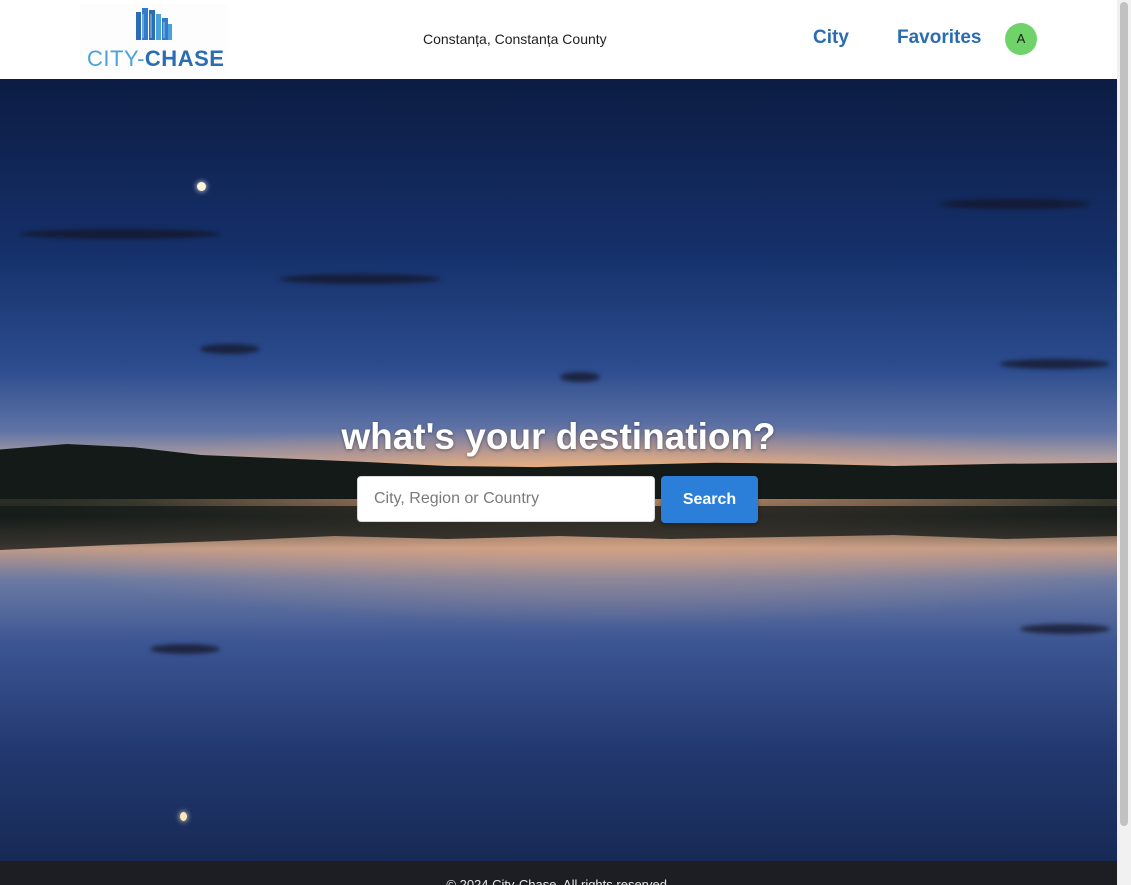 The image size is (1131, 885). Describe the element at coordinates (939, 38) in the screenshot. I see `nav-link-favorites: Favorites` at that location.